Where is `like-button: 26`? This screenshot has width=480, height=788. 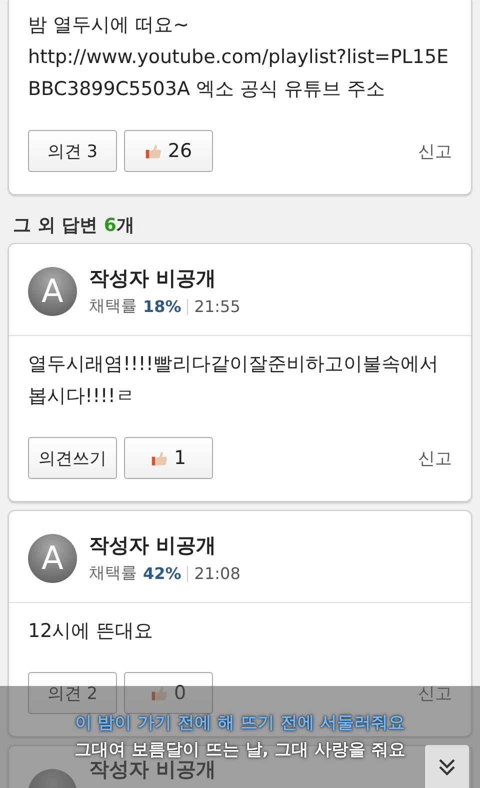
like-button: 26 is located at coordinates (168, 151).